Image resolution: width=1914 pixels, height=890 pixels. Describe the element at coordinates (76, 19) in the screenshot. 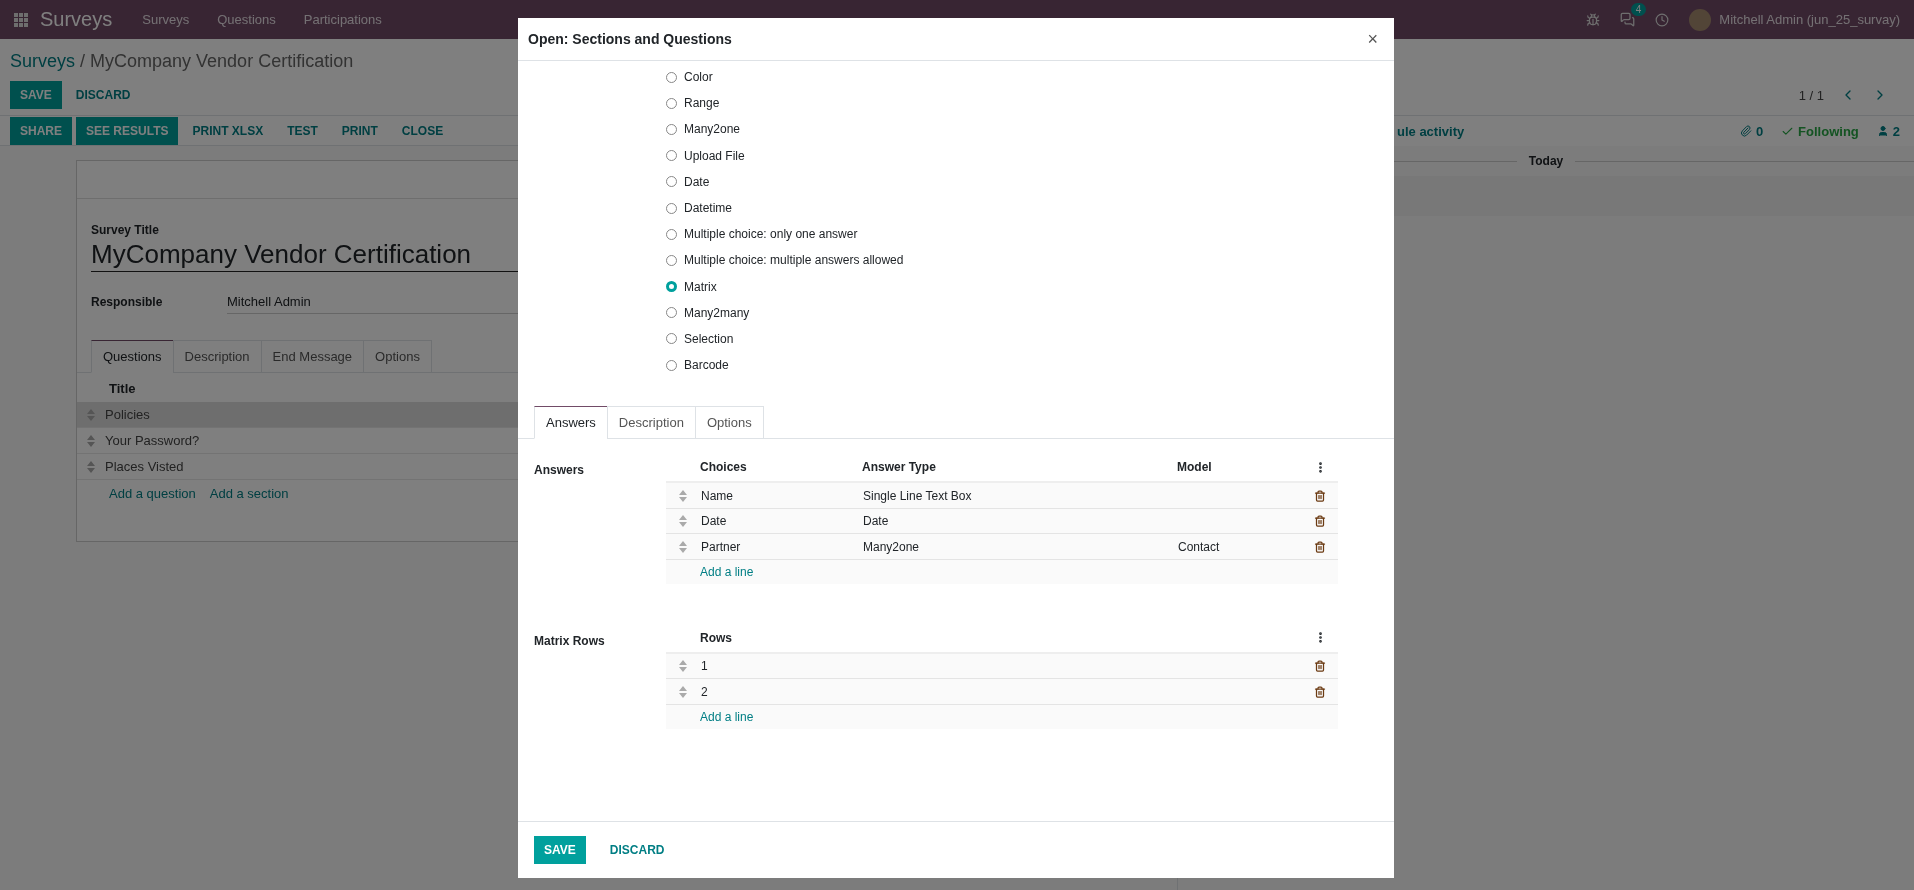

I see `app-title: Surveys` at that location.